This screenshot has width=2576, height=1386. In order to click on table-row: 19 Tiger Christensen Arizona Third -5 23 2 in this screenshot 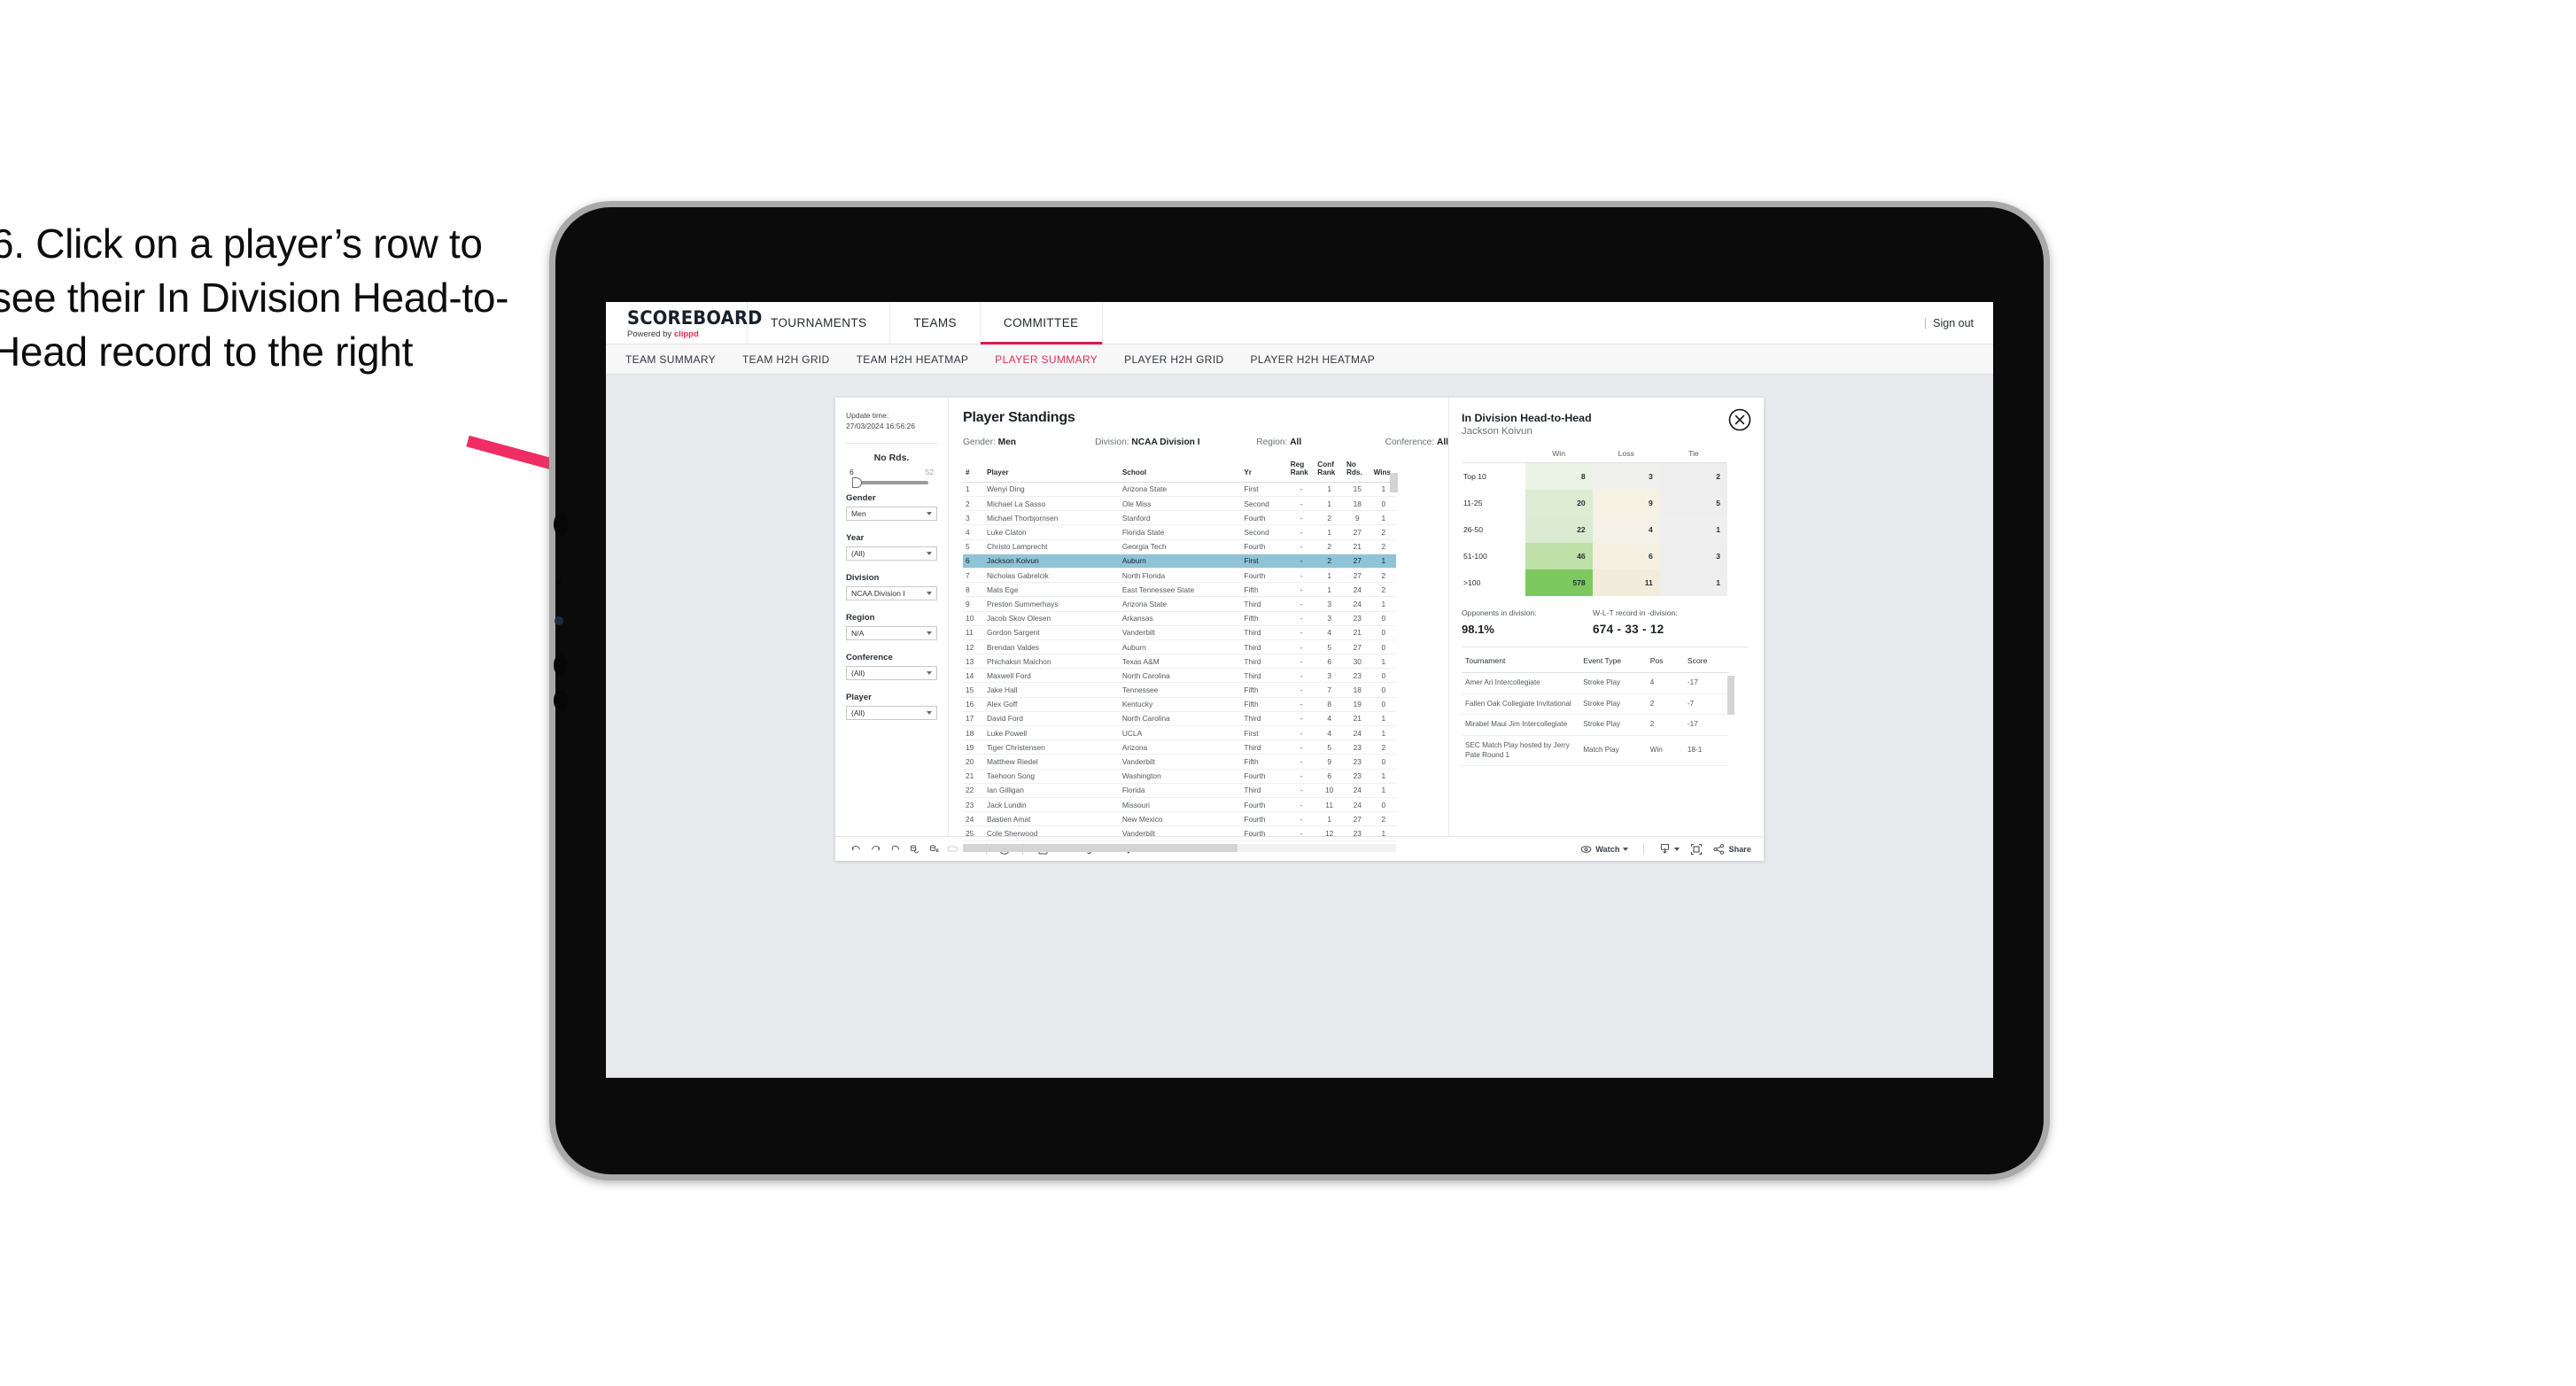, I will do `click(1179, 747)`.